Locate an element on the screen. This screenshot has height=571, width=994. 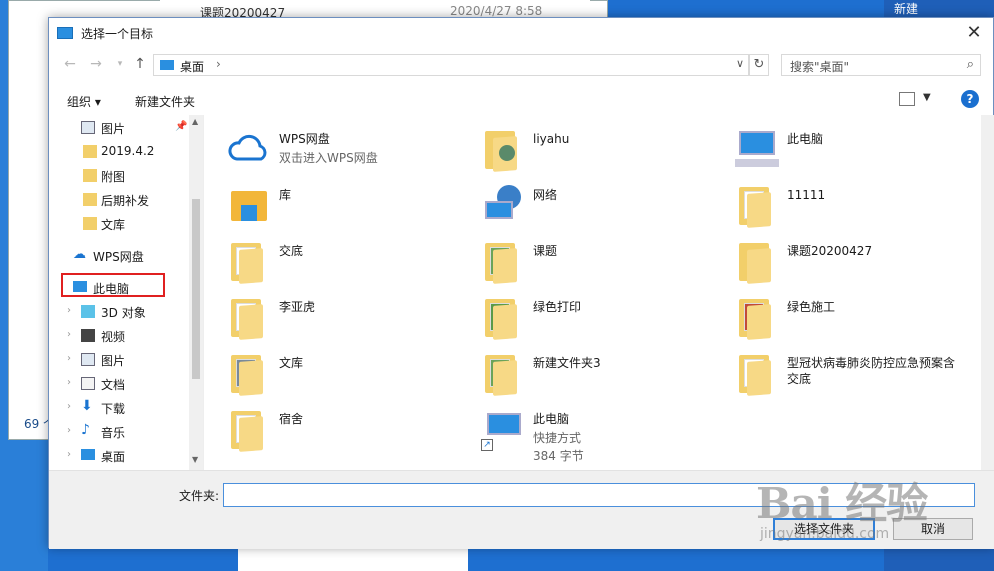
nav-item-pictures-quick: 图片 📌 is located at coordinates (119, 128).